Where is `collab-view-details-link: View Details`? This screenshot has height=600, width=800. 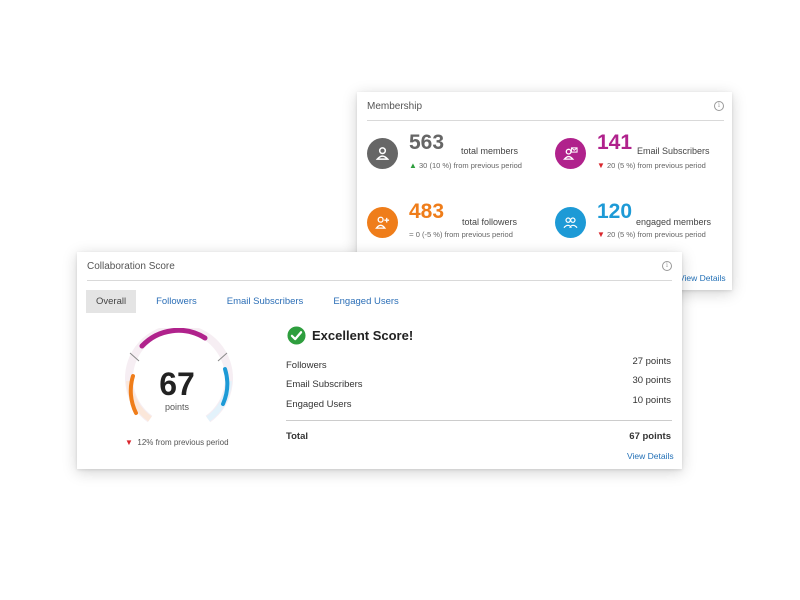
collab-view-details-link: View Details is located at coordinates (650, 456).